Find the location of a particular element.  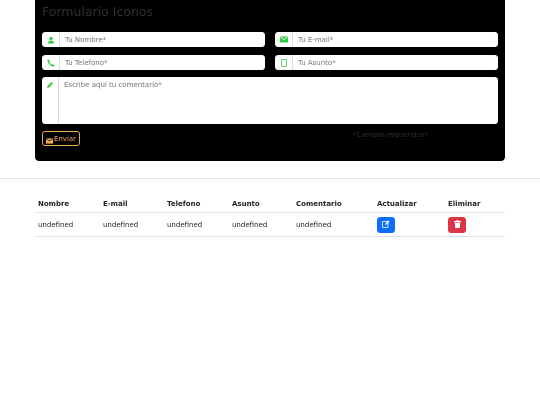

subject-placeholder: Tu Asunto* is located at coordinates (317, 62).